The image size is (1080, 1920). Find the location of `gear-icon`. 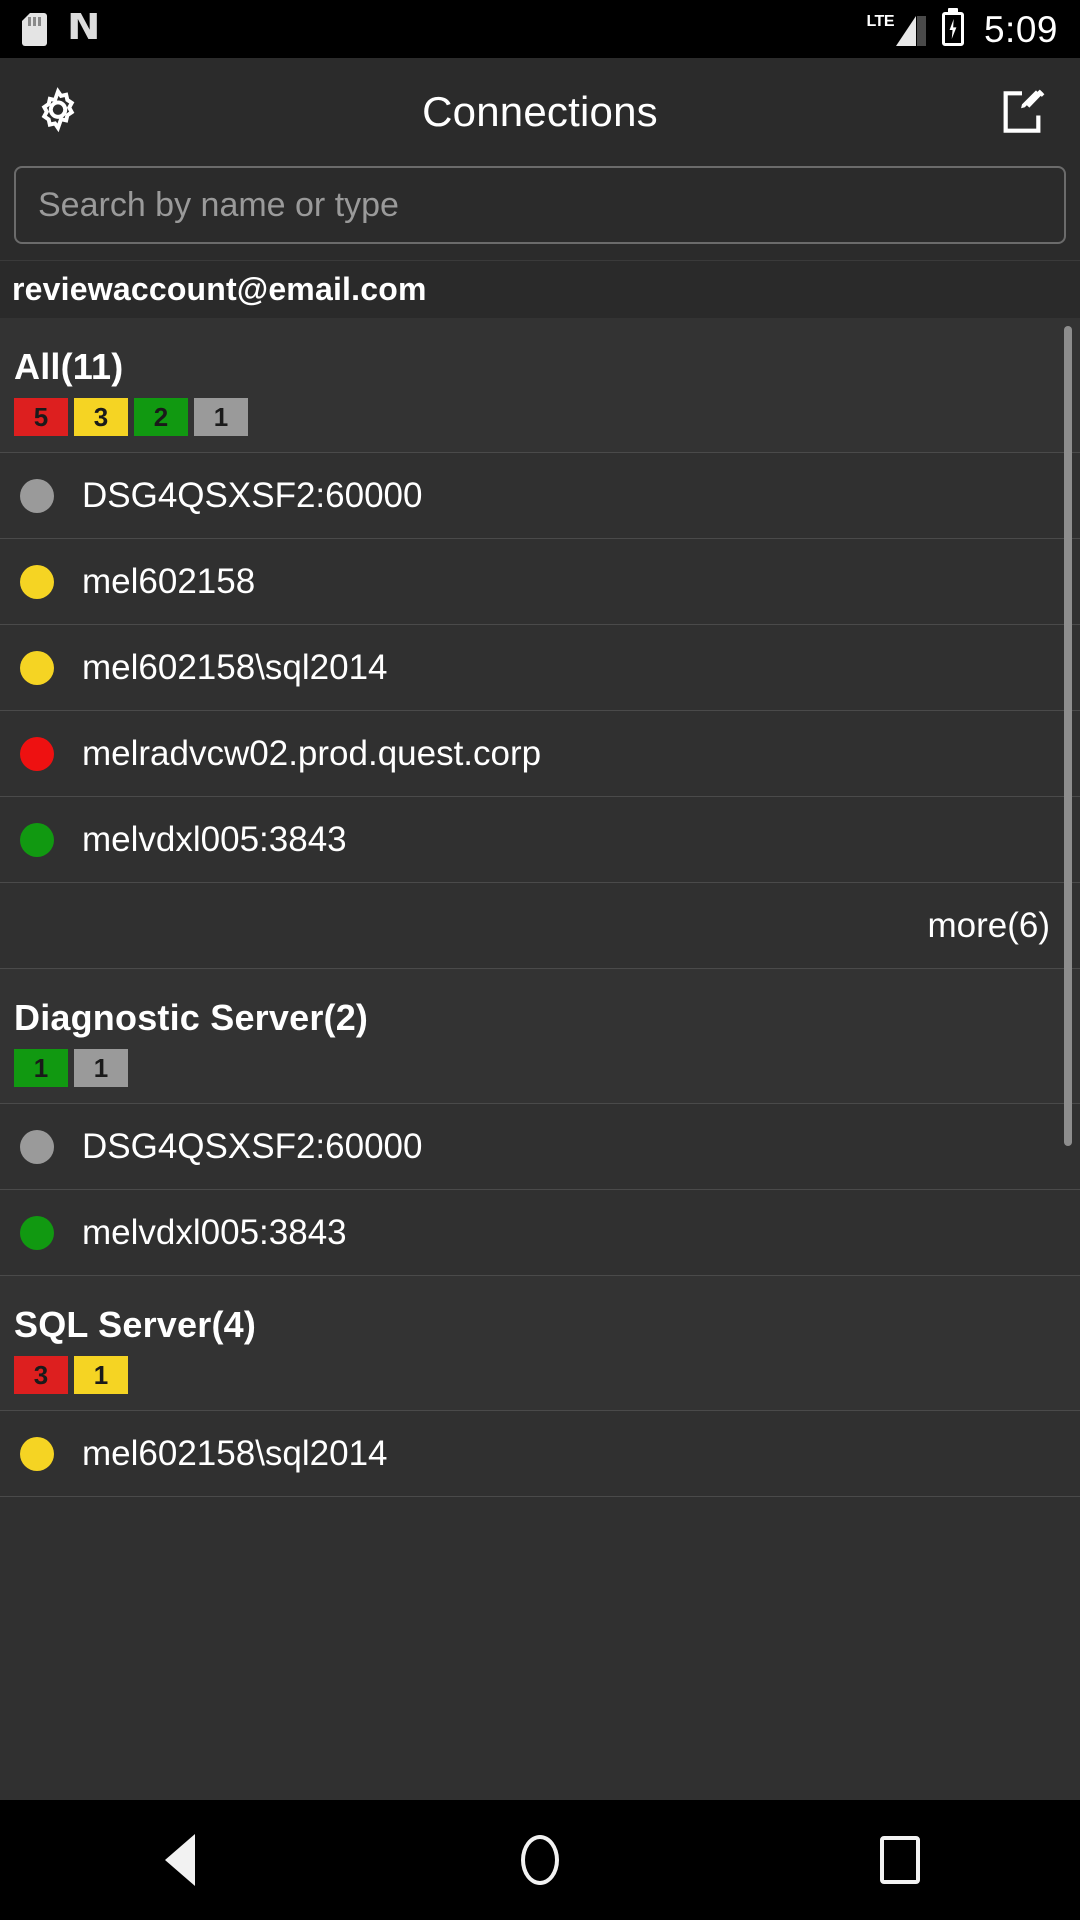

gear-icon is located at coordinates (58, 110).